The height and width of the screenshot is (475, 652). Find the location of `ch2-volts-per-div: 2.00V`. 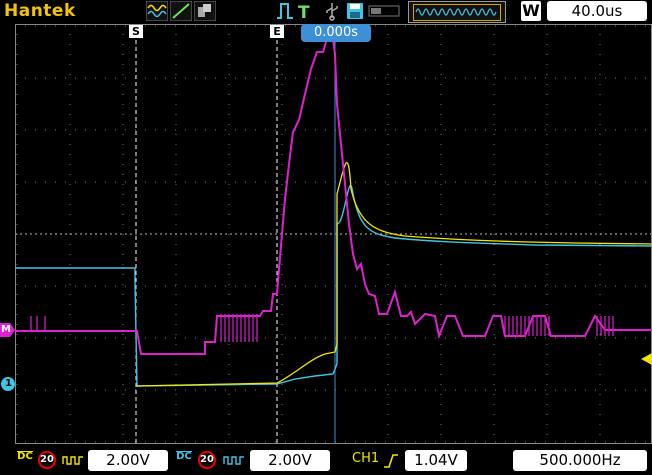

ch2-volts-per-div: 2.00V is located at coordinates (290, 460).